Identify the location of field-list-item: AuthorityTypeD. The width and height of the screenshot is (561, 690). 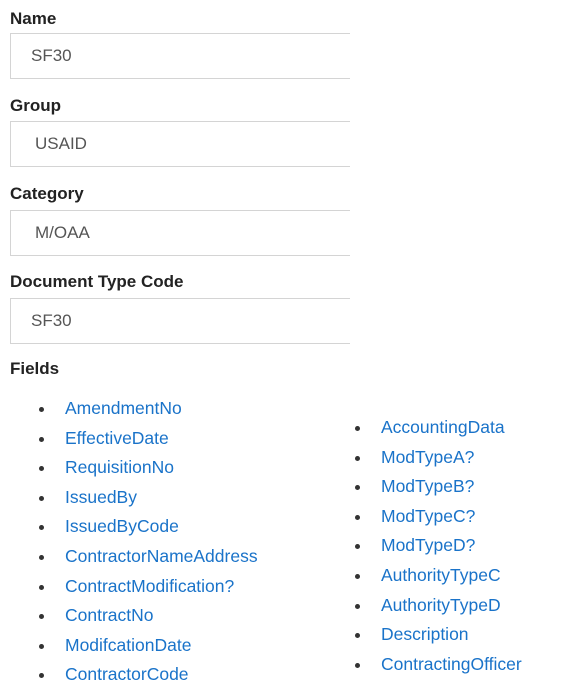
(436, 606).